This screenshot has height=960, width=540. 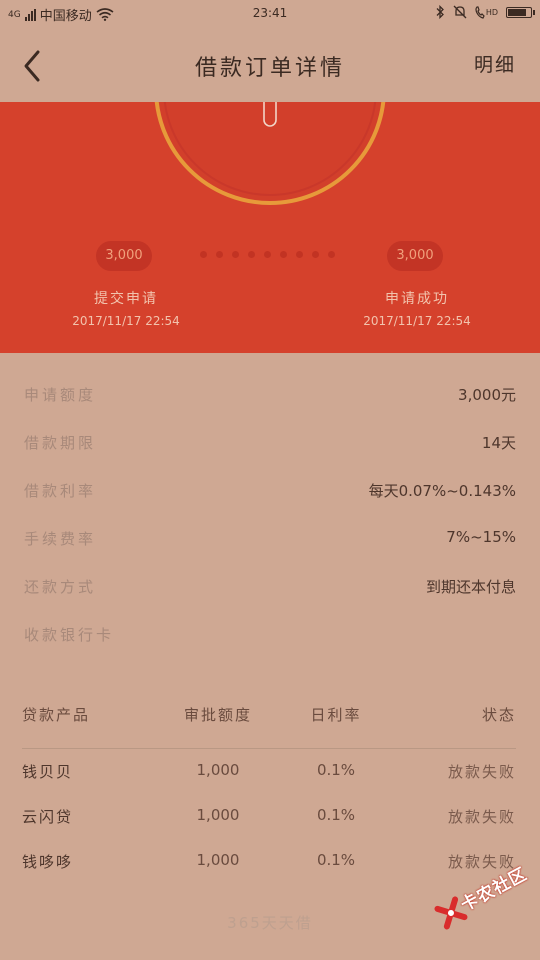 I want to click on info-key: 借款期限, so click(x=60, y=443).